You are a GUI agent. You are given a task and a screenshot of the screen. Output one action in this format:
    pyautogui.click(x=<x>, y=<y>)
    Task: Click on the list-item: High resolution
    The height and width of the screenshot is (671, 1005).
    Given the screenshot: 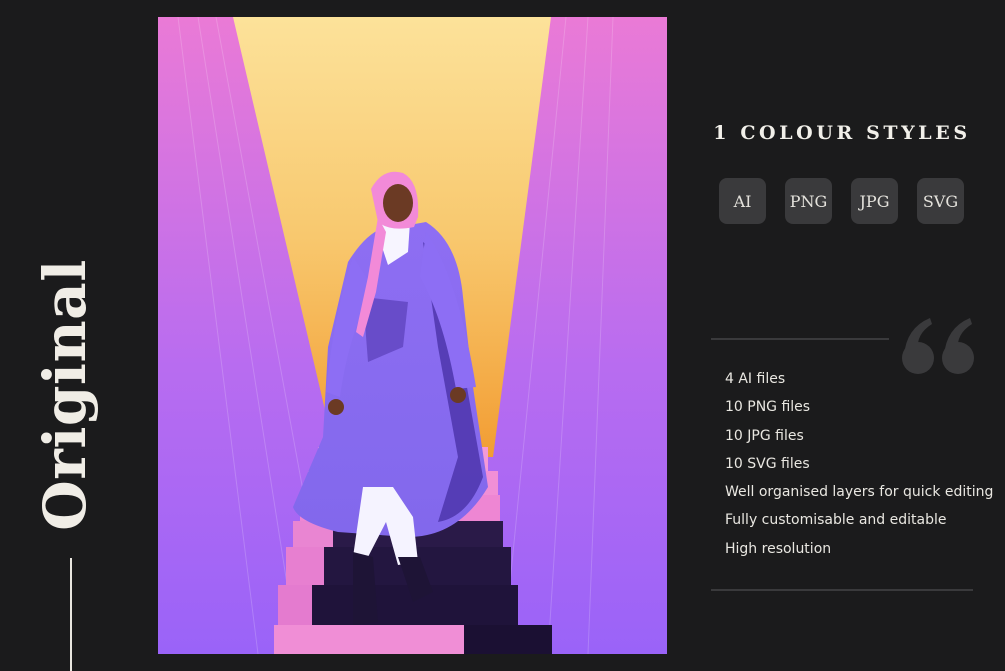 What is the action you would take?
    pyautogui.click(x=778, y=548)
    